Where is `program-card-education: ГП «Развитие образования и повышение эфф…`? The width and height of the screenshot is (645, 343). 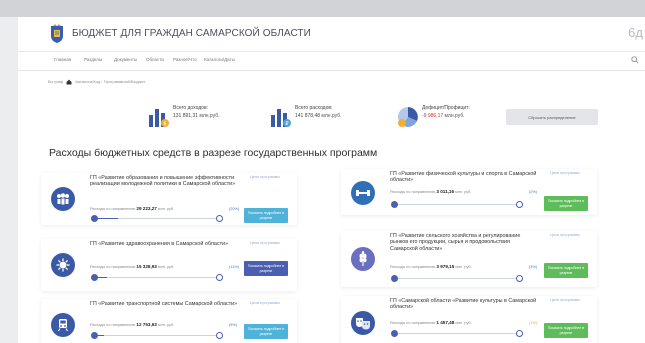 program-card-education: ГП «Развитие образования и повышение эфф… is located at coordinates (169, 199).